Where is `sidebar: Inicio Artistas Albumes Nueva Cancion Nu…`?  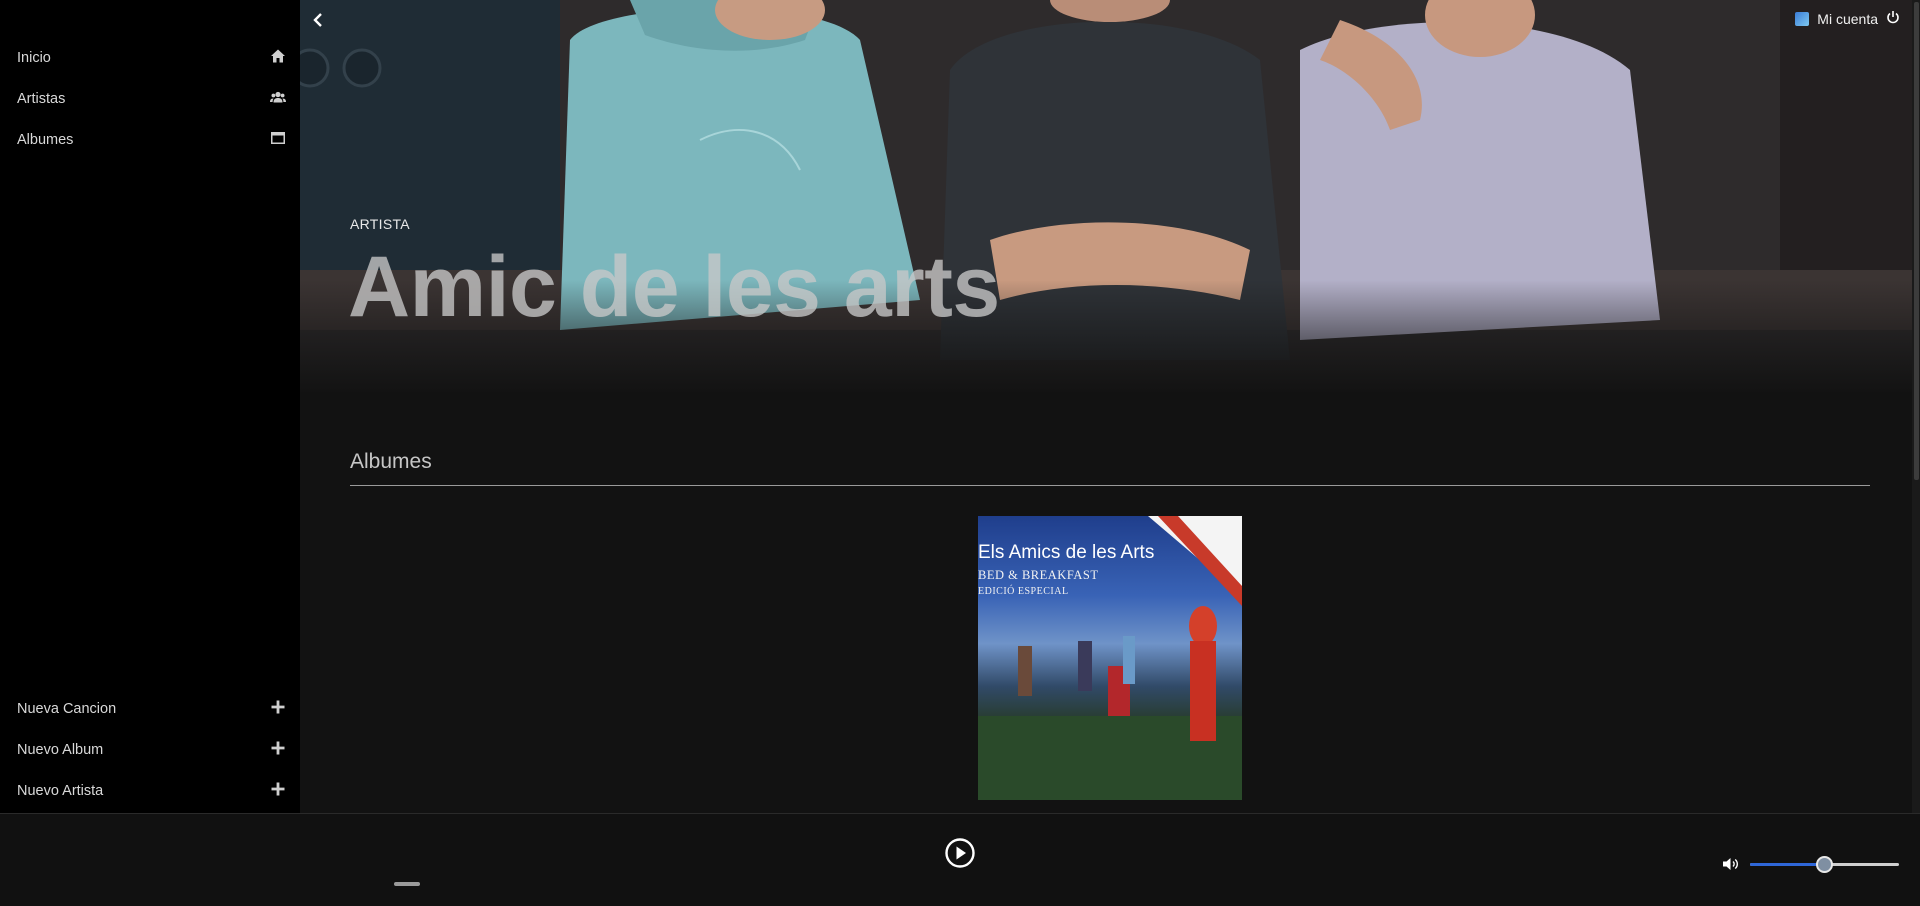
sidebar: Inicio Artistas Albumes Nueva Cancion Nu… is located at coordinates (150, 406).